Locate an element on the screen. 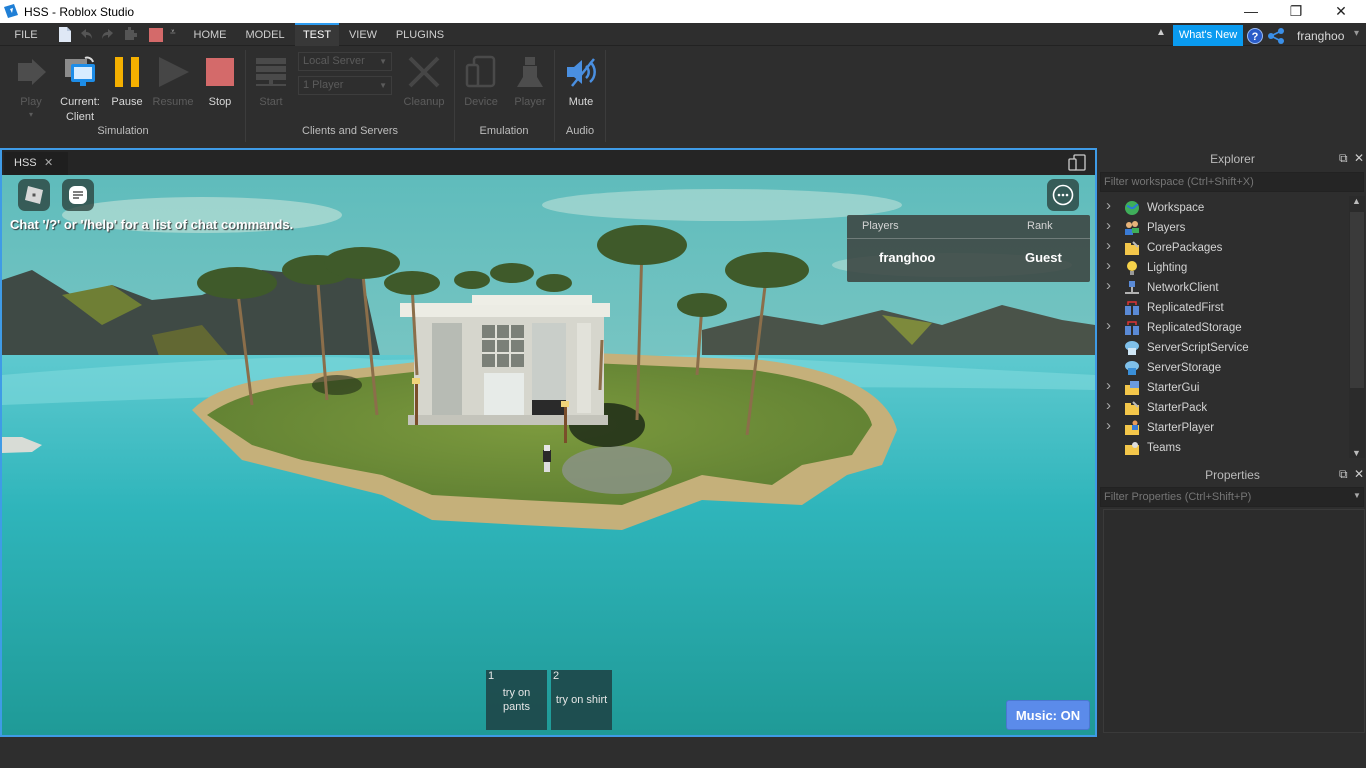 This screenshot has width=1366, height=768. resume-button: Resume is located at coordinates (173, 90).